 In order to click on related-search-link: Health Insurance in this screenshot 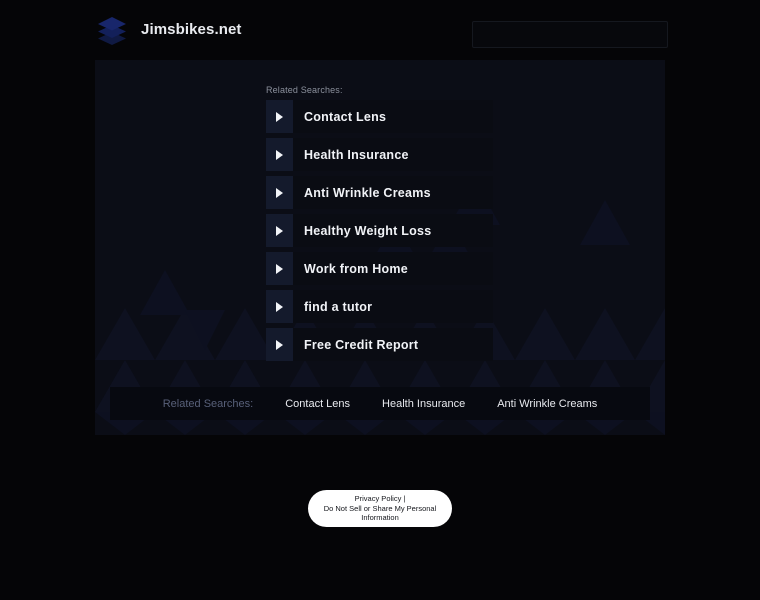, I will do `click(423, 404)`.